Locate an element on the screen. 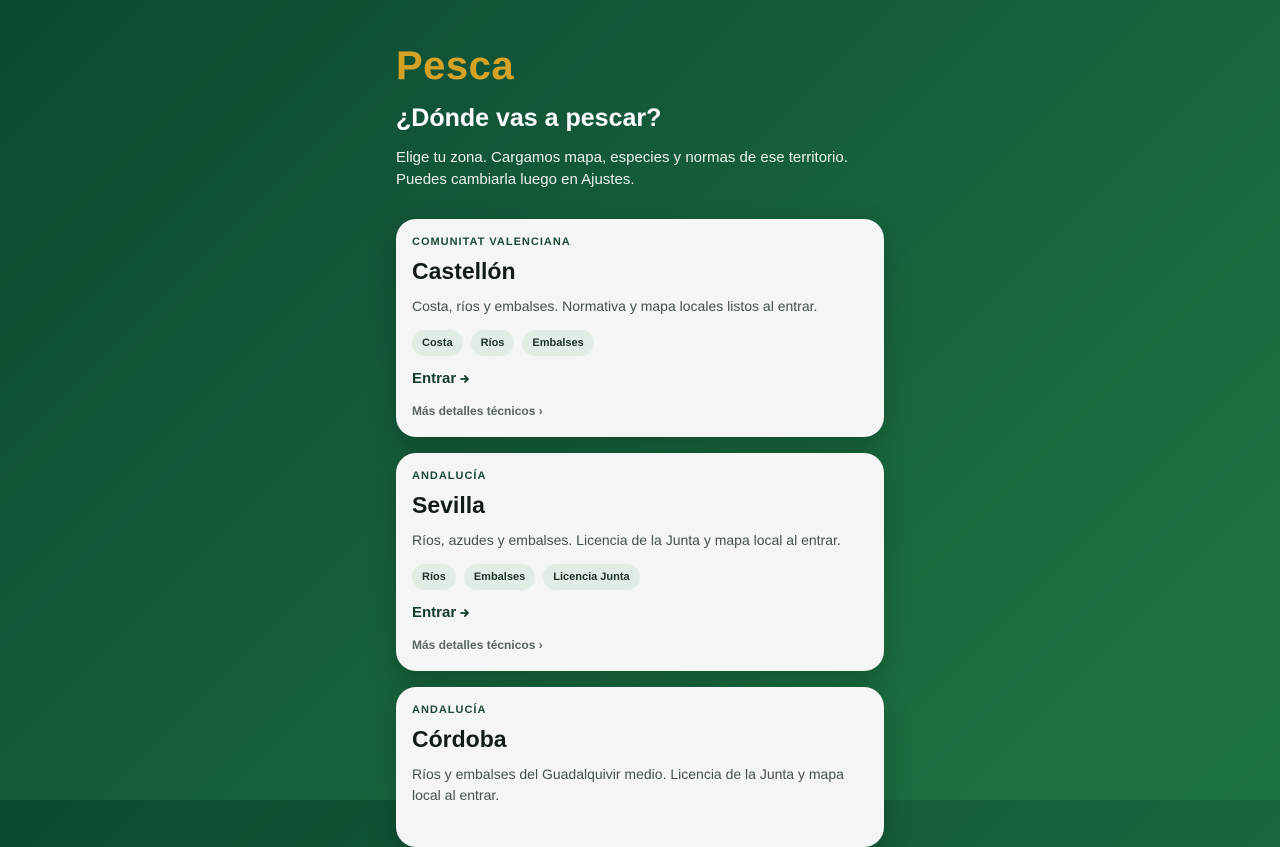 The width and height of the screenshot is (1280, 847). zone-tags: Ríos Embalses Licencia Junta is located at coordinates (526, 577).